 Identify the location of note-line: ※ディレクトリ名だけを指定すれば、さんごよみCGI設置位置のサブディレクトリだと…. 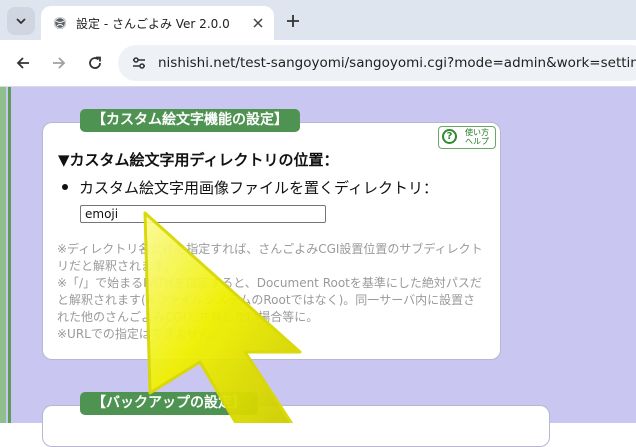
(270, 257).